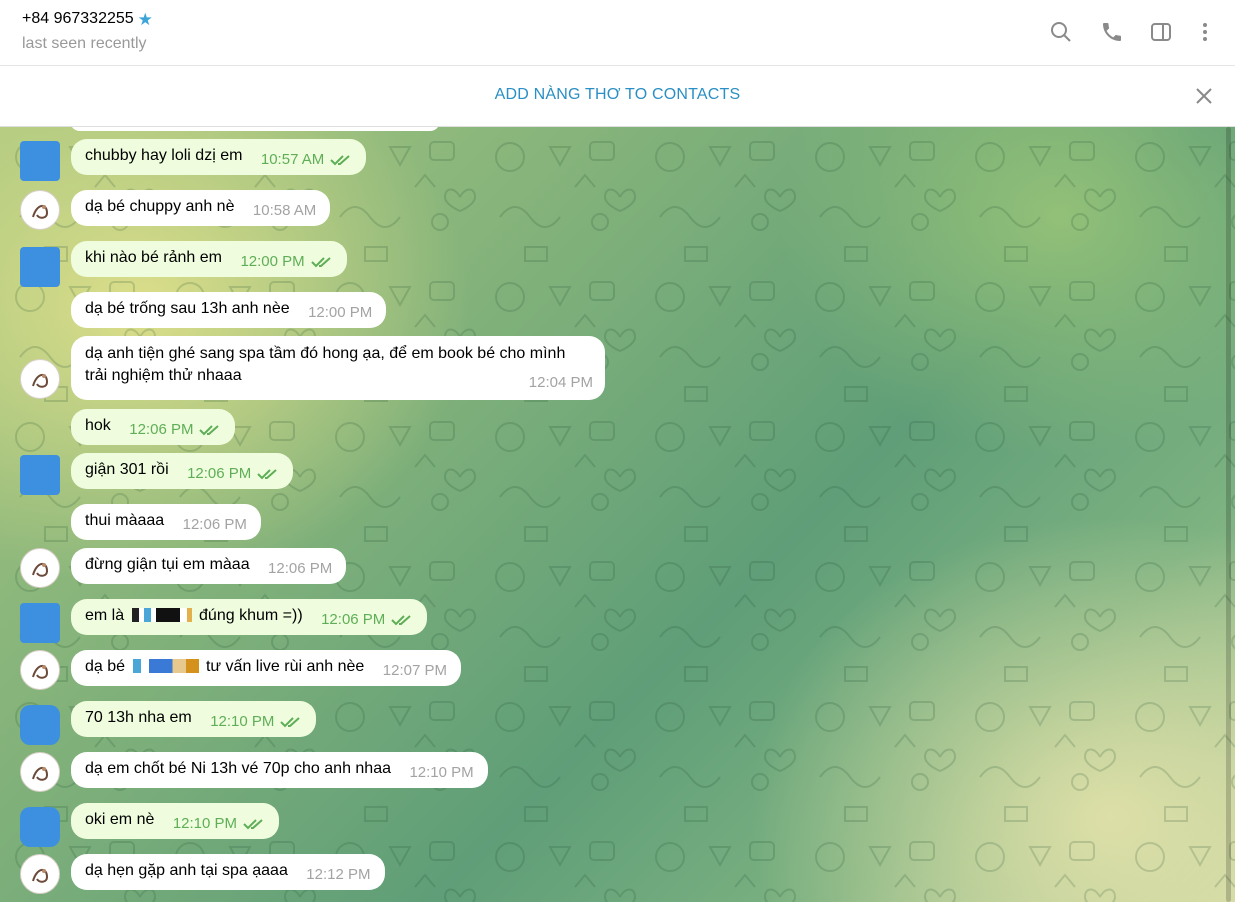  Describe the element at coordinates (238, 768) in the screenshot. I see `message-text: dạ em chốt bé Ni 13h vé 70p cho anh nhaa` at that location.